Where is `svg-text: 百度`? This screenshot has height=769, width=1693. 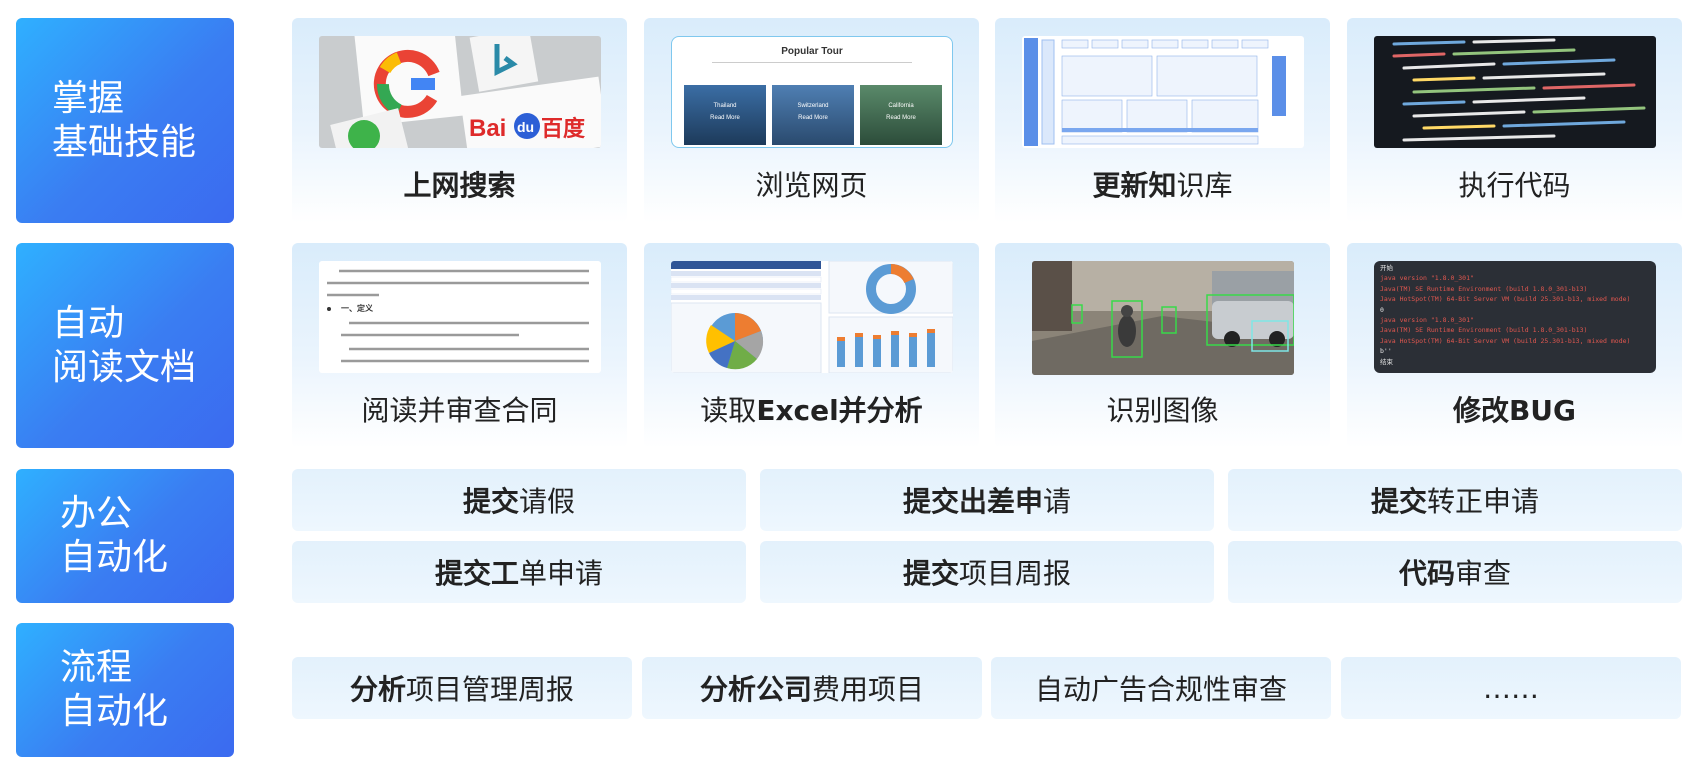
svg-text: 百度 is located at coordinates (563, 129).